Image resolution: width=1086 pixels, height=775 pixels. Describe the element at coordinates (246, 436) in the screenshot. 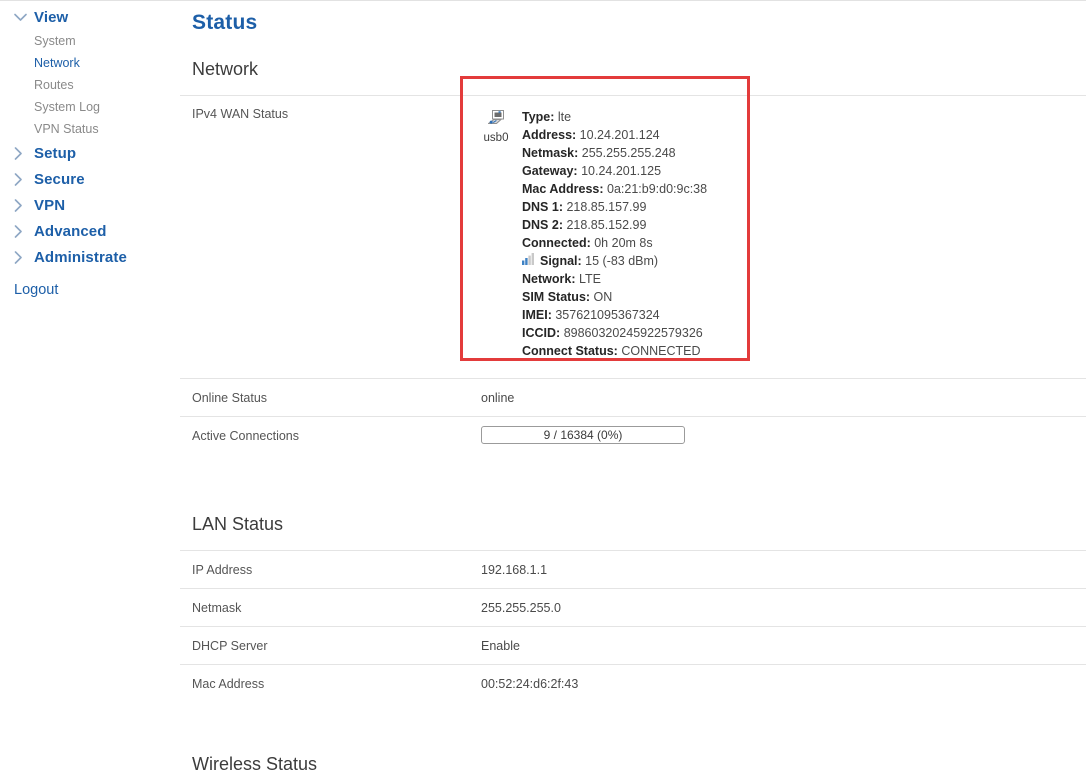

I see `row-label: Active Connections` at that location.